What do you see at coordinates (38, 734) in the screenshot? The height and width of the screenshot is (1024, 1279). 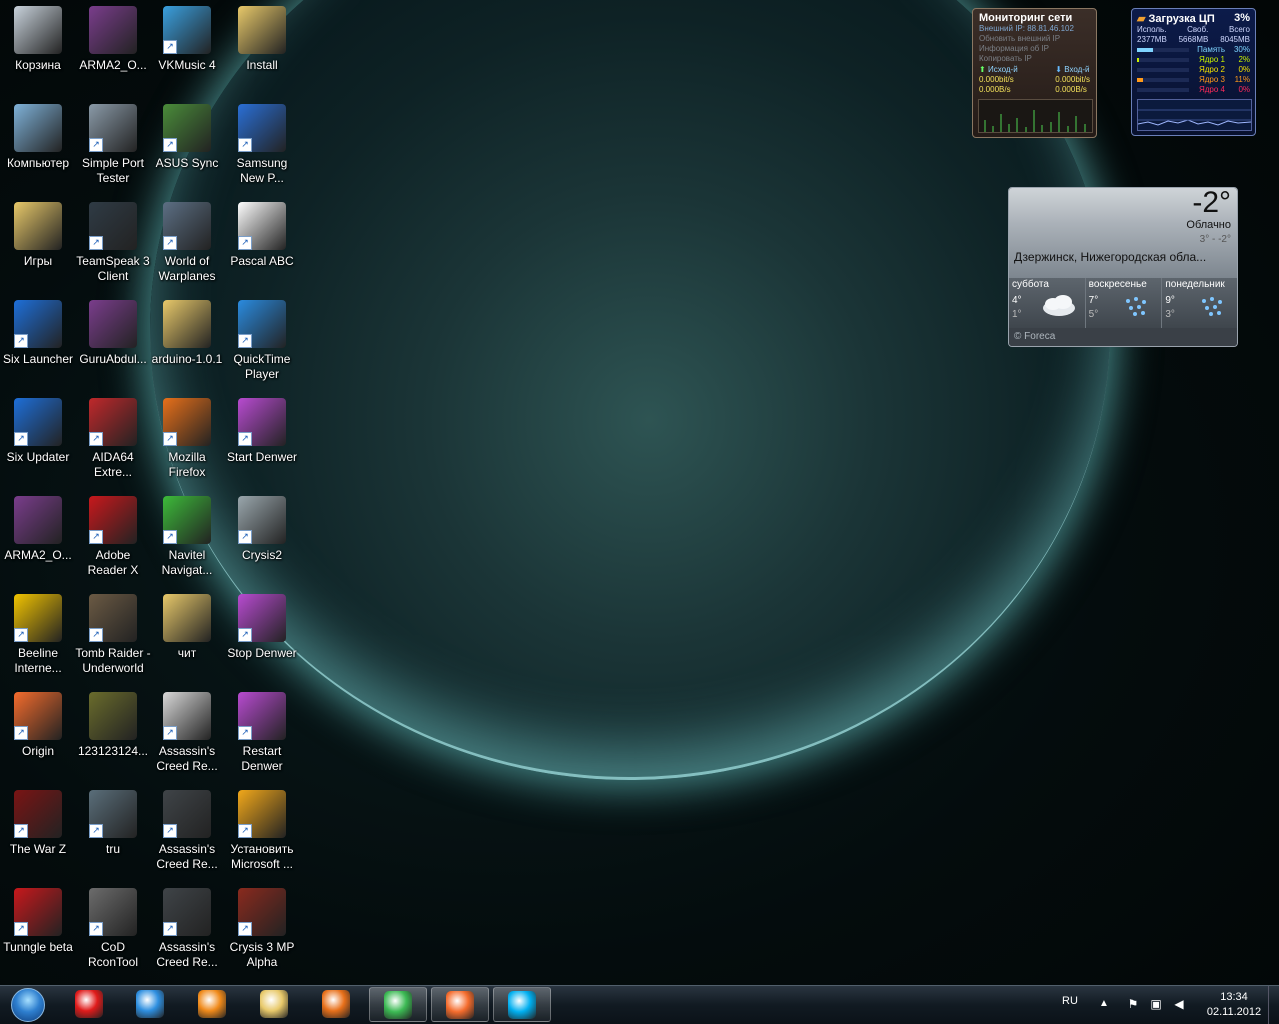 I see `desktop-icon: ↗ Origin` at bounding box center [38, 734].